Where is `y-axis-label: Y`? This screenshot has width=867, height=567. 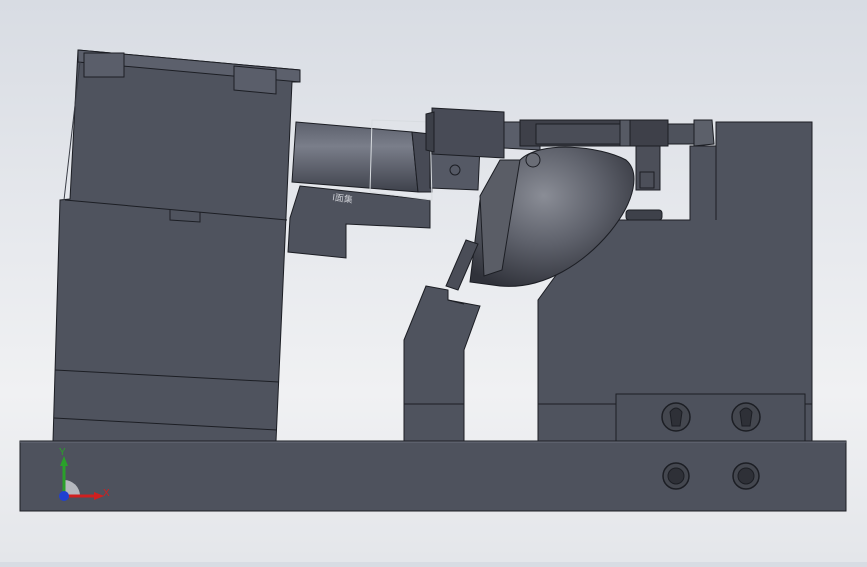 y-axis-label: Y is located at coordinates (62, 452).